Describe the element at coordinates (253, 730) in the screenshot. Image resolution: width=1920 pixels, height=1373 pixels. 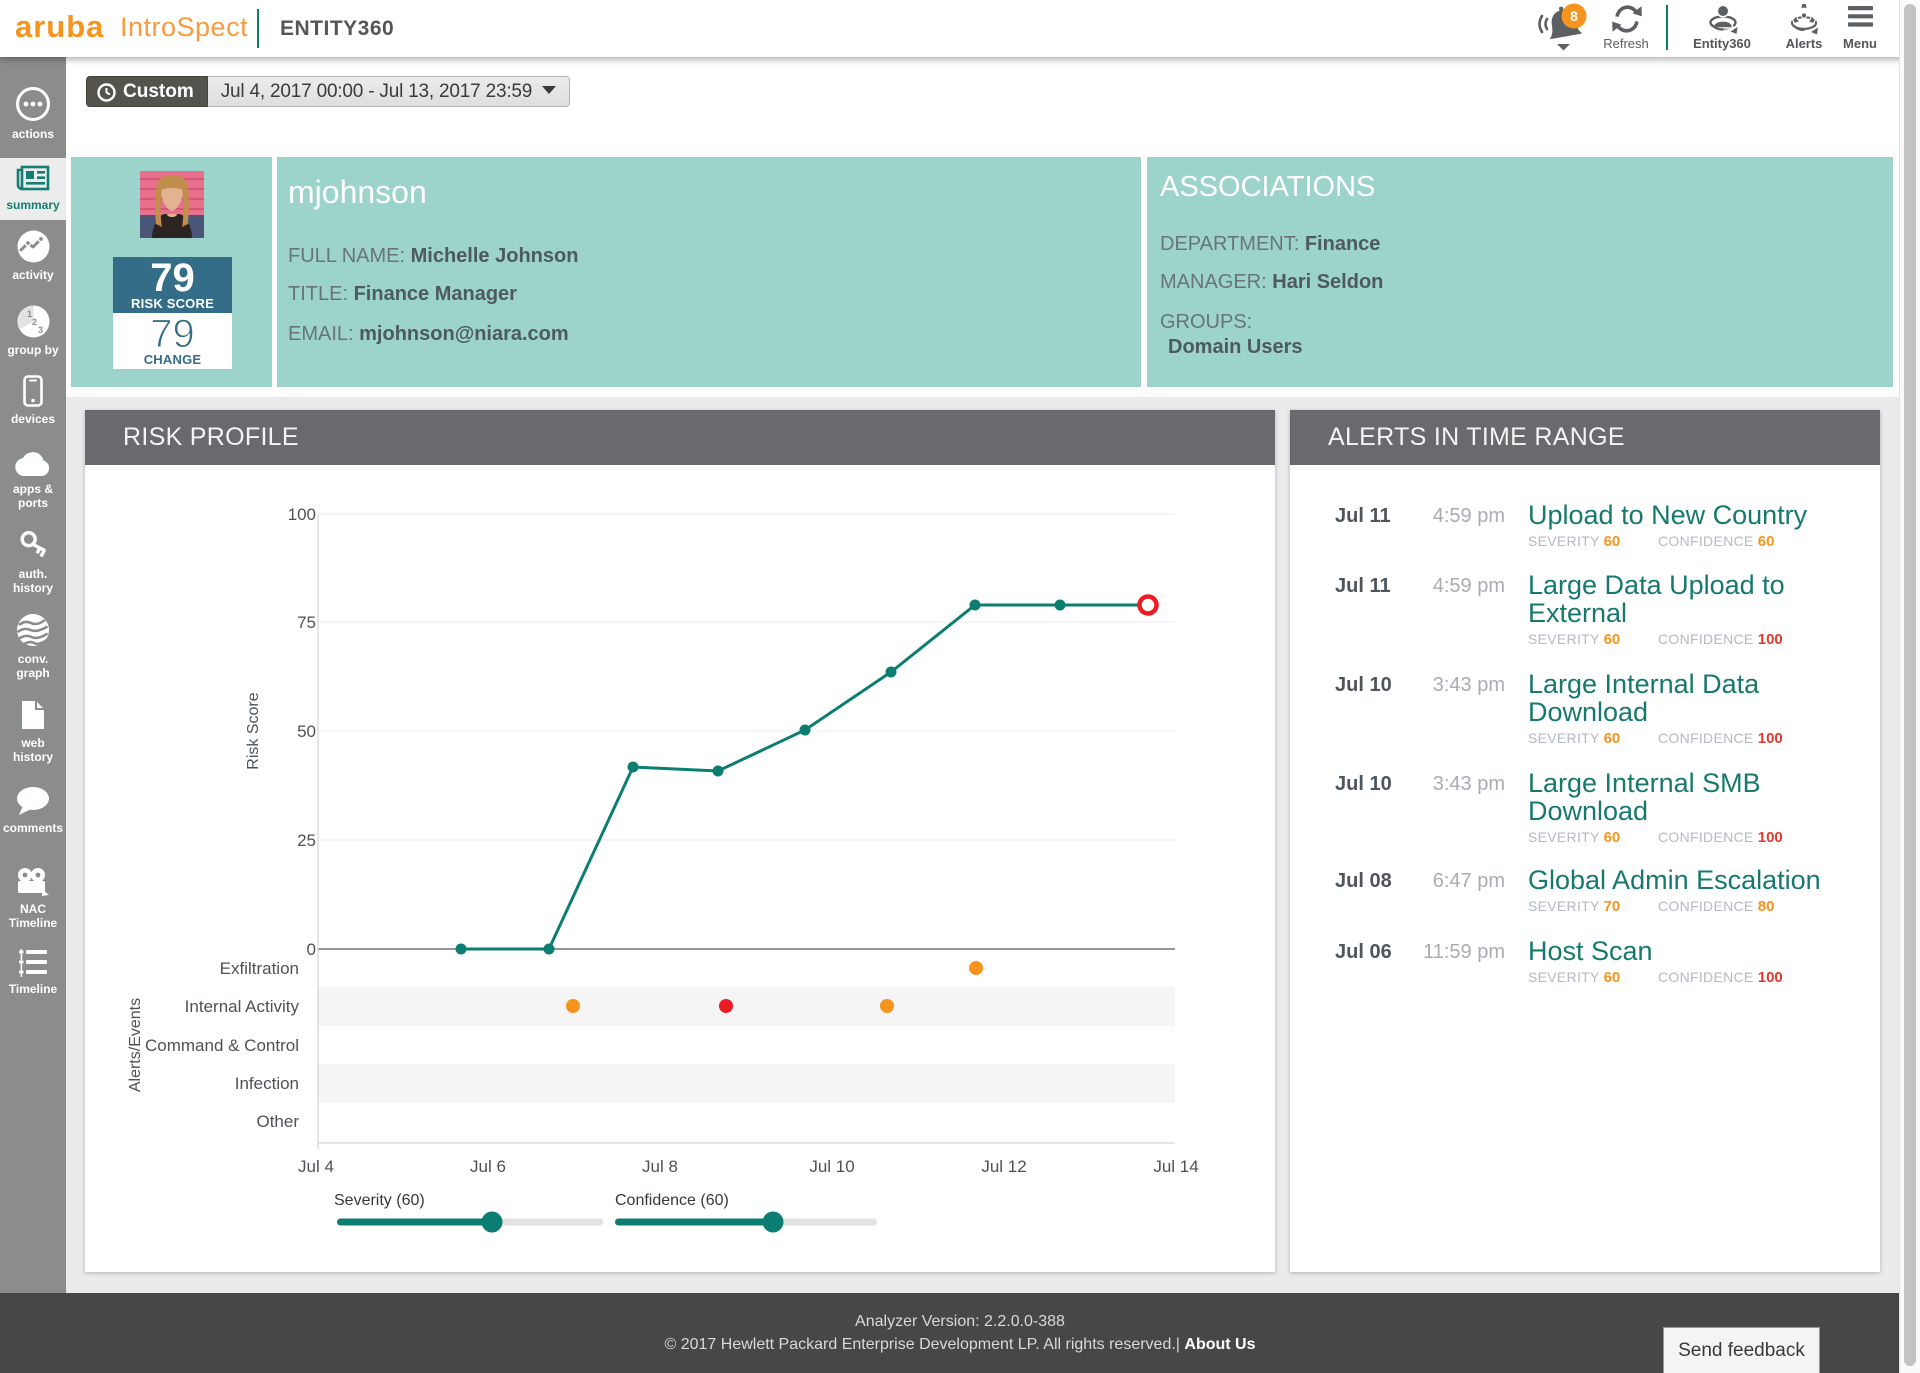
I see `svg-text: Risk Score` at that location.